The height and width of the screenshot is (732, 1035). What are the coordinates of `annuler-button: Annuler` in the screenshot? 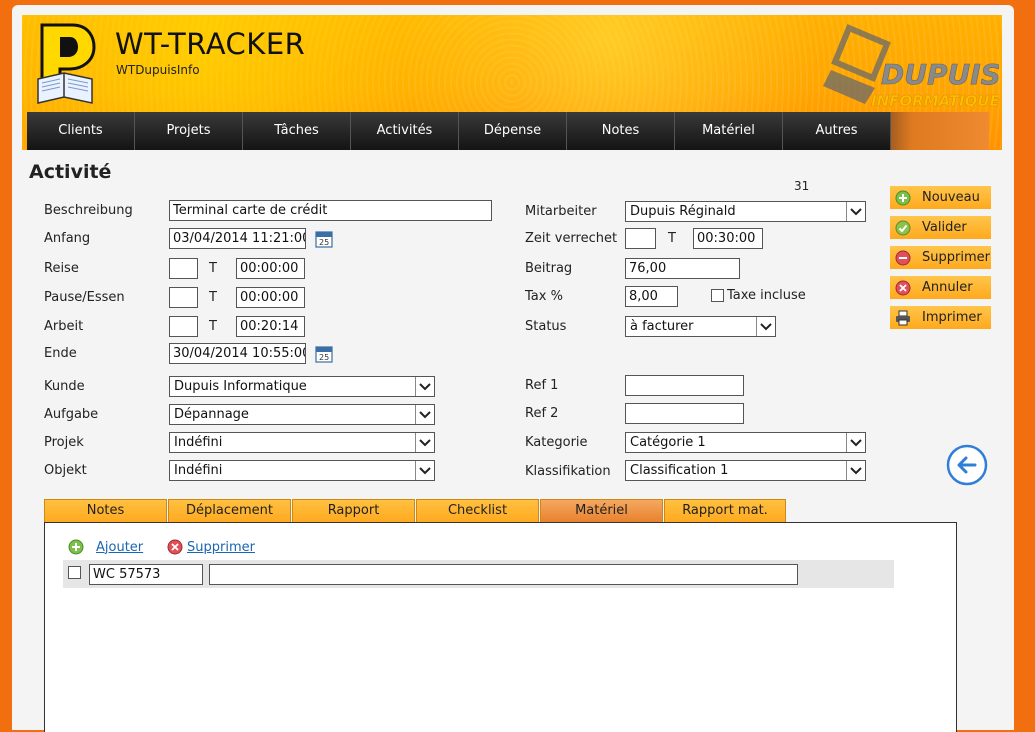 It's located at (940, 287).